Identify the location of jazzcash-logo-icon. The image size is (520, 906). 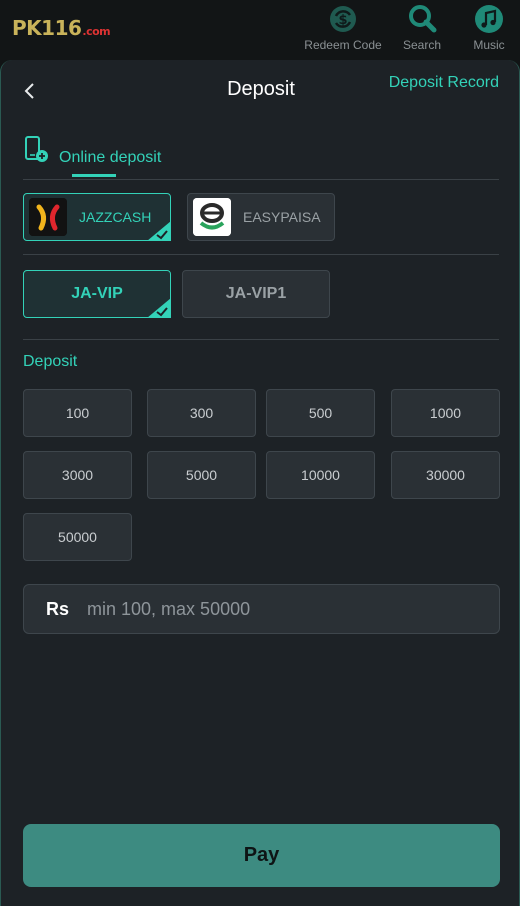
(48, 217).